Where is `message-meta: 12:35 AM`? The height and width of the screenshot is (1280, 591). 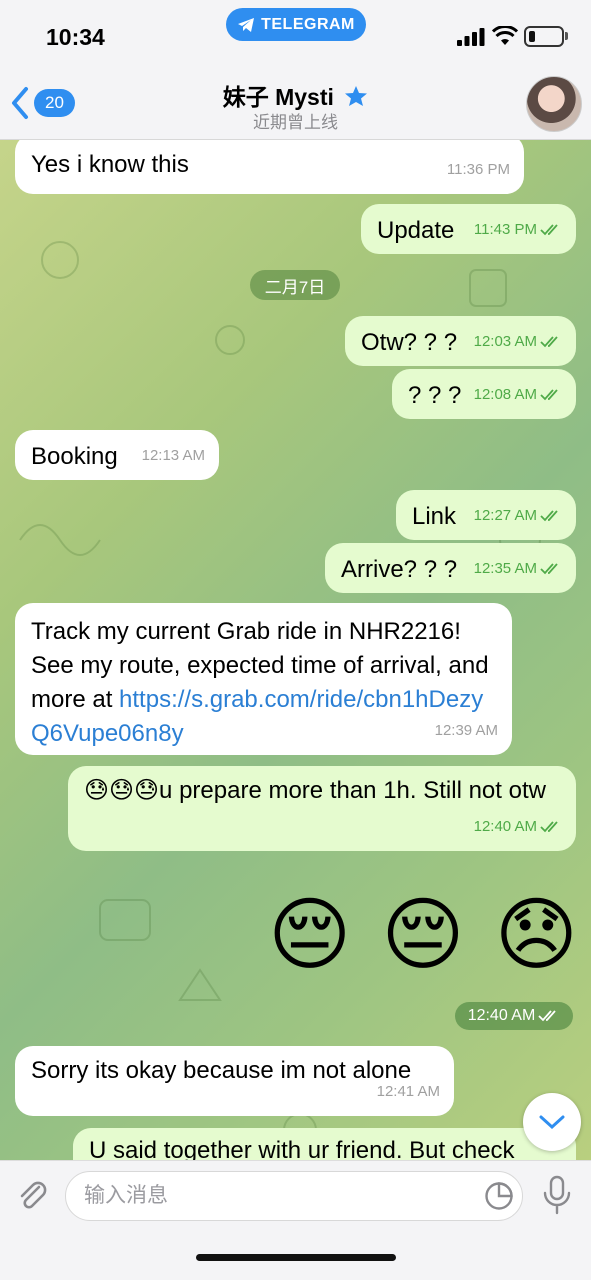
message-meta: 12:35 AM is located at coordinates (518, 569).